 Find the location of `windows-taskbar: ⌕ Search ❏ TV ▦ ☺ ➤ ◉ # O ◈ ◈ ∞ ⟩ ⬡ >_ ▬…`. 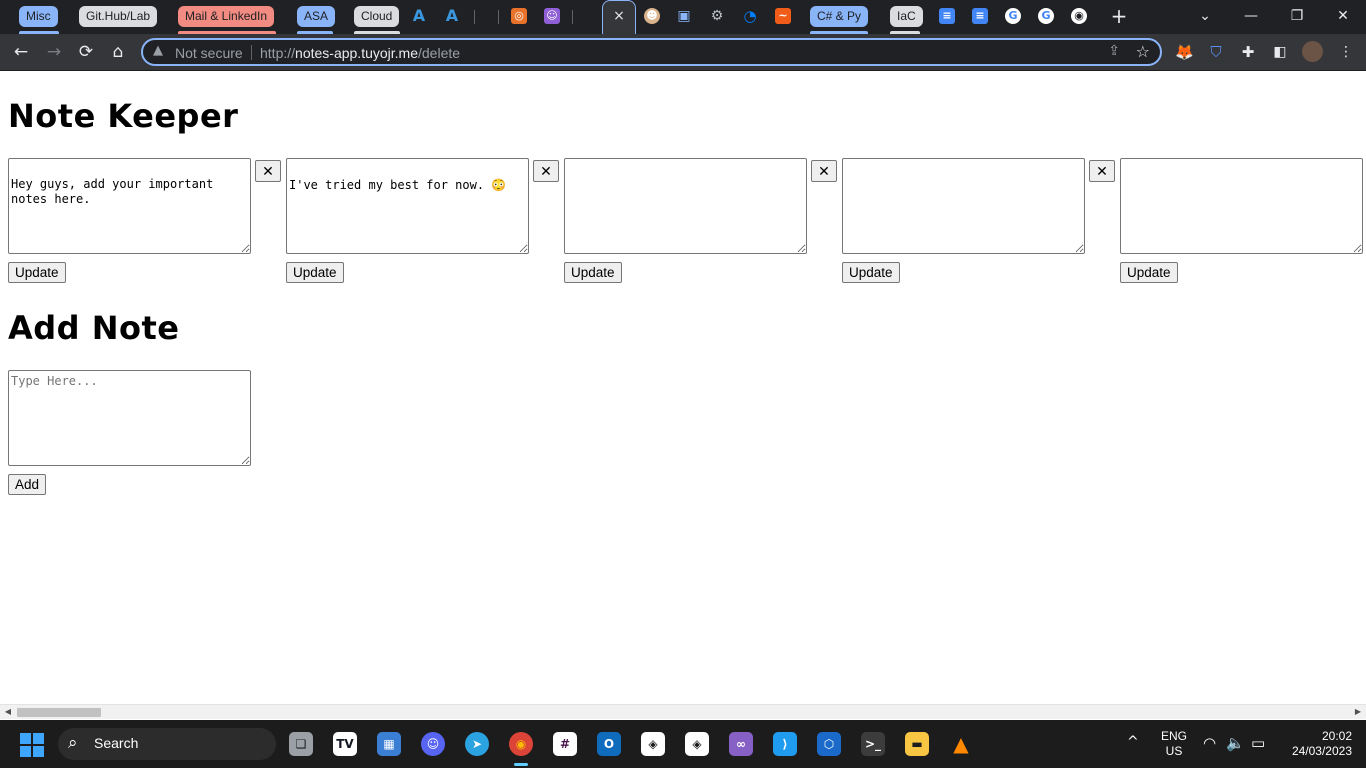

windows-taskbar: ⌕ Search ❏ TV ▦ ☺ ➤ ◉ # O ◈ ◈ ∞ ⟩ ⬡ >_ ▬… is located at coordinates (683, 744).